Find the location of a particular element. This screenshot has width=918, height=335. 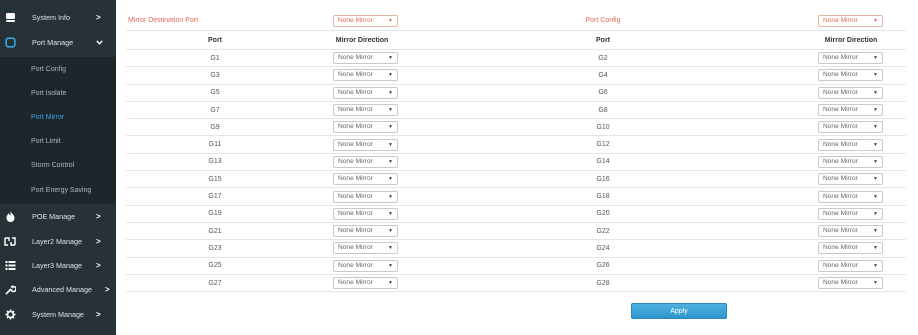

sidebar-item-label: Advanced Manage is located at coordinates (62, 289).